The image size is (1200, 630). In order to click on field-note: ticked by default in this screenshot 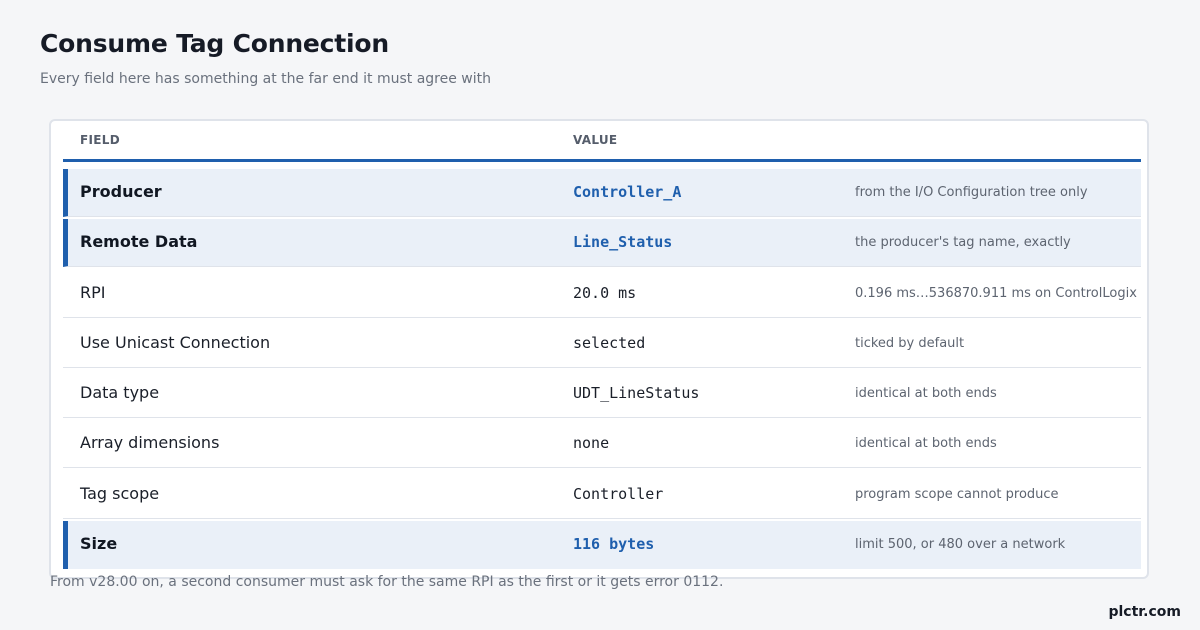, I will do `click(910, 343)`.